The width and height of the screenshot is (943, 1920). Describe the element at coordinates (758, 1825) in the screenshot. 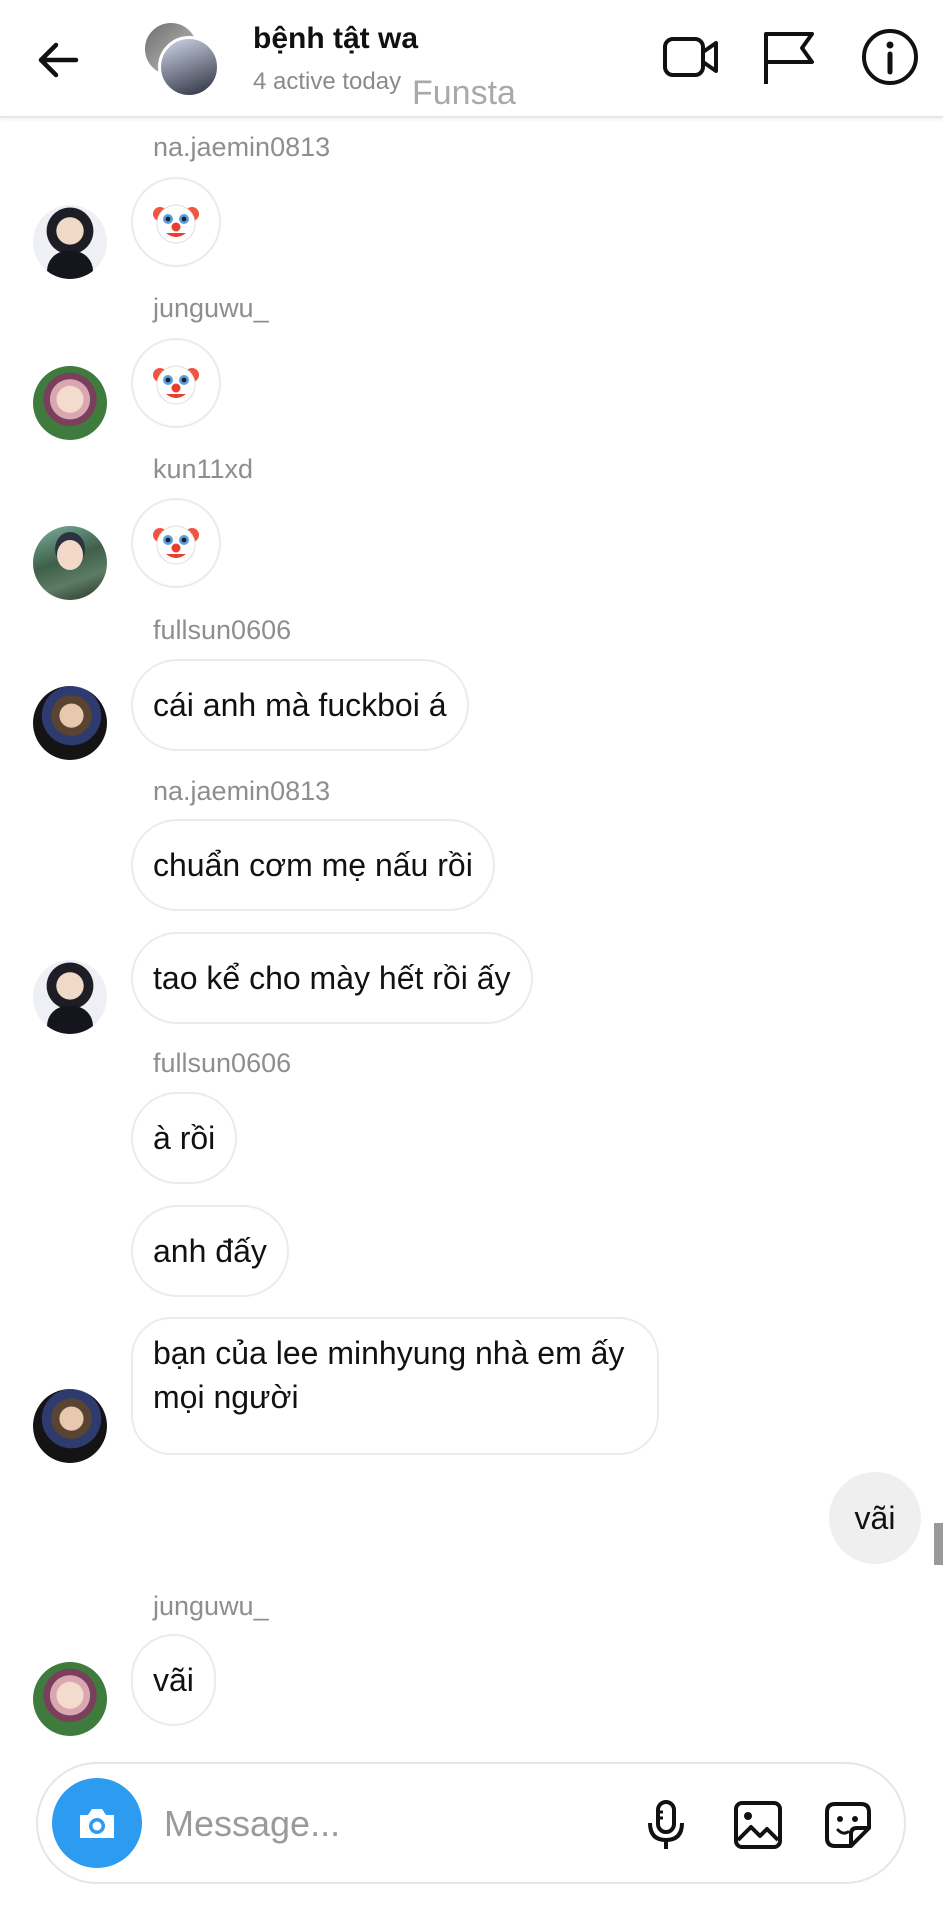

I see `gallery-icon` at that location.